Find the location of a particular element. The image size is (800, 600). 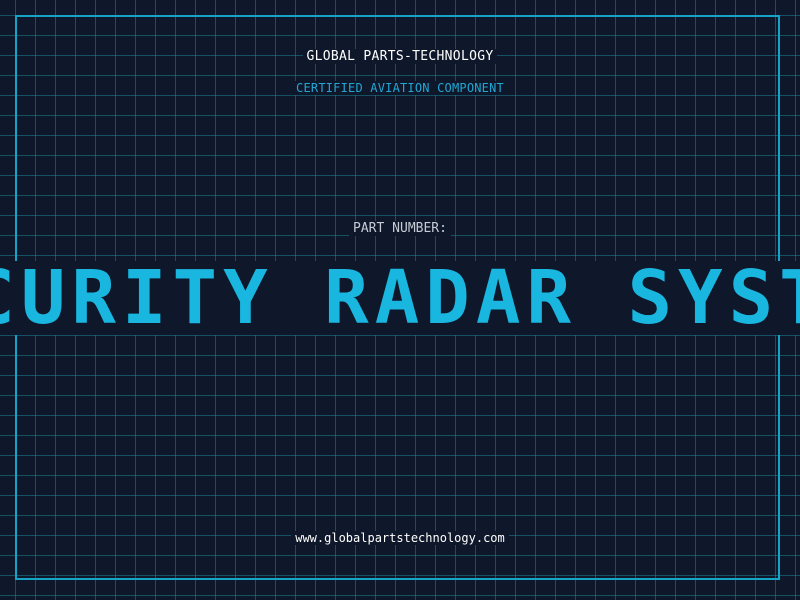

brand-name: GLOBAL PARTS-TECHNOLOGY is located at coordinates (400, 56).